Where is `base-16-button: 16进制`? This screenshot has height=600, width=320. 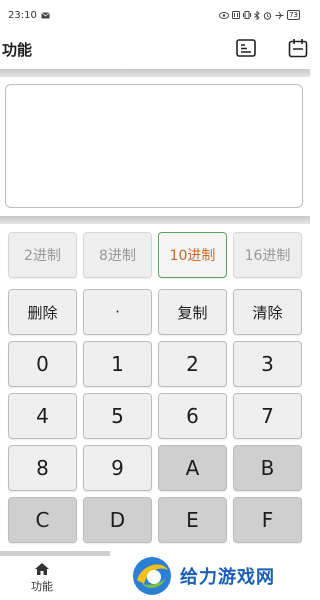 base-16-button: 16进制 is located at coordinates (267, 255).